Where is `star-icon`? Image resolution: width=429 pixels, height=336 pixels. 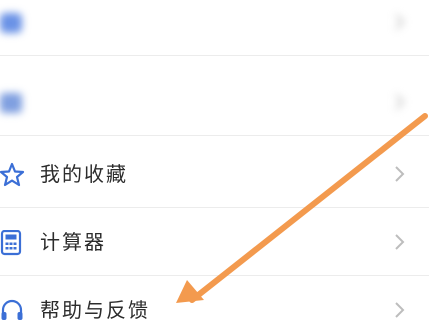
star-icon is located at coordinates (13, 175).